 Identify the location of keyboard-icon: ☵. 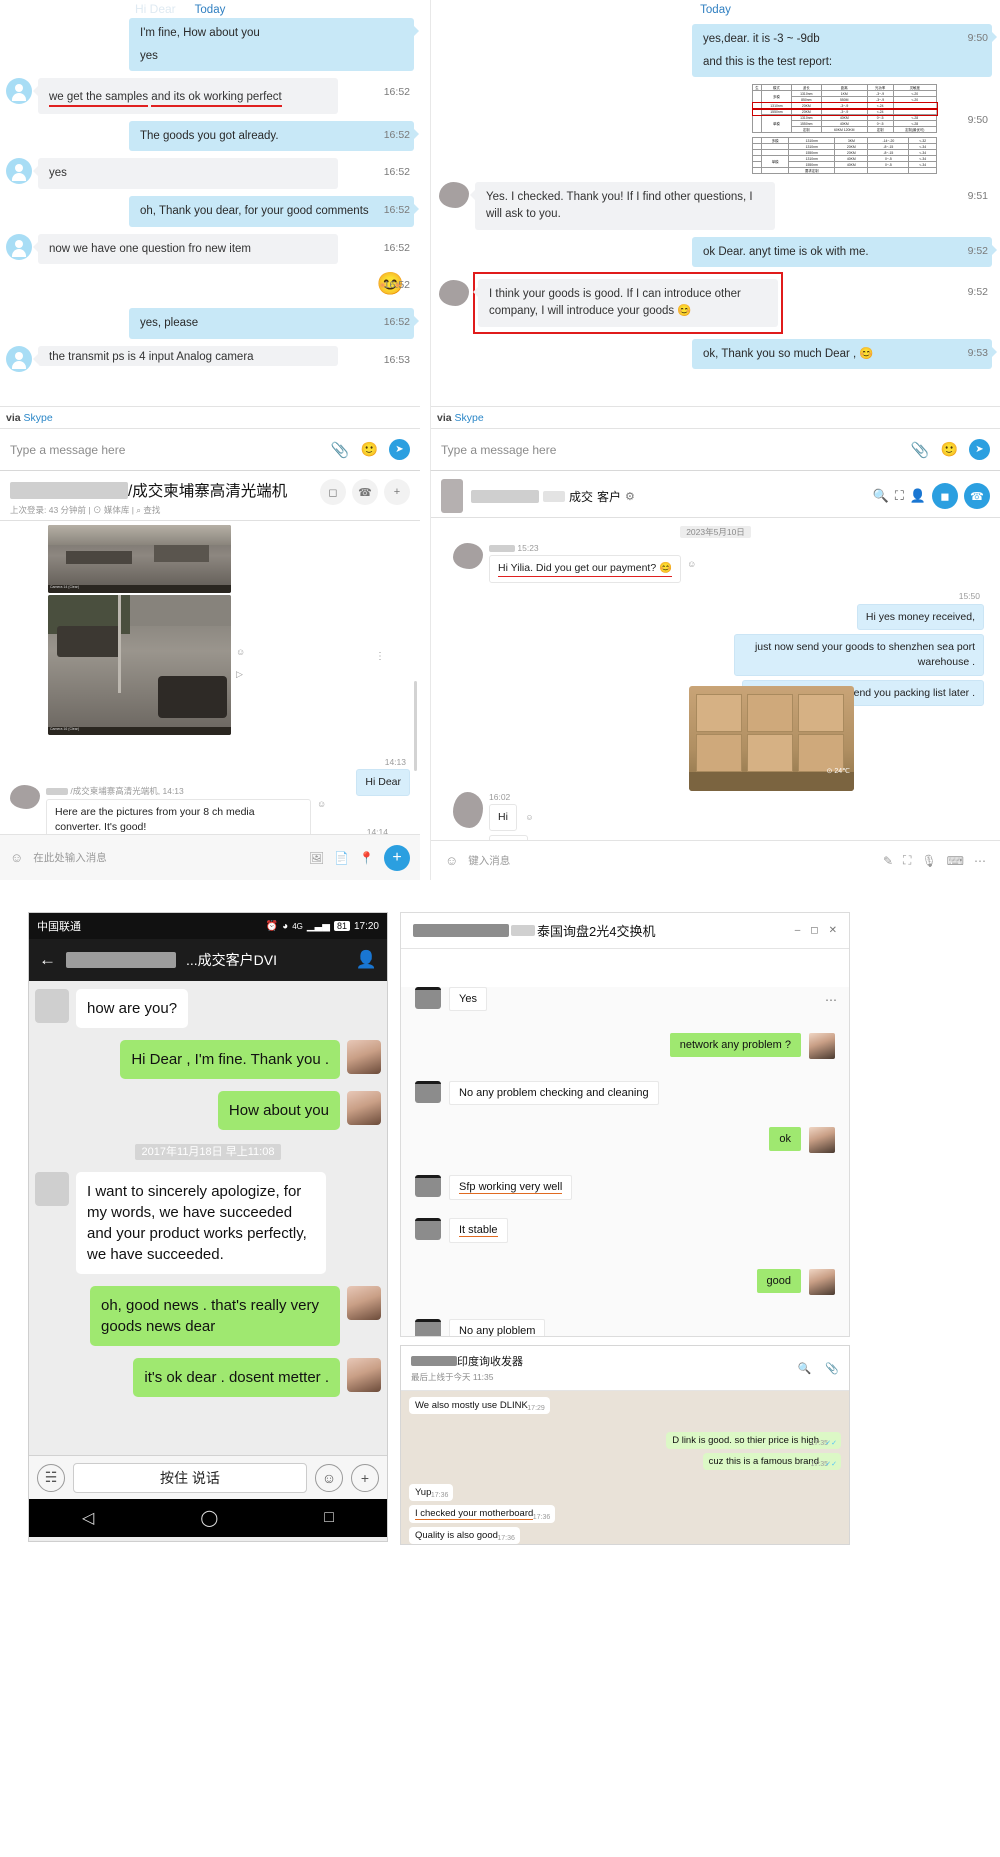
(51, 1477).